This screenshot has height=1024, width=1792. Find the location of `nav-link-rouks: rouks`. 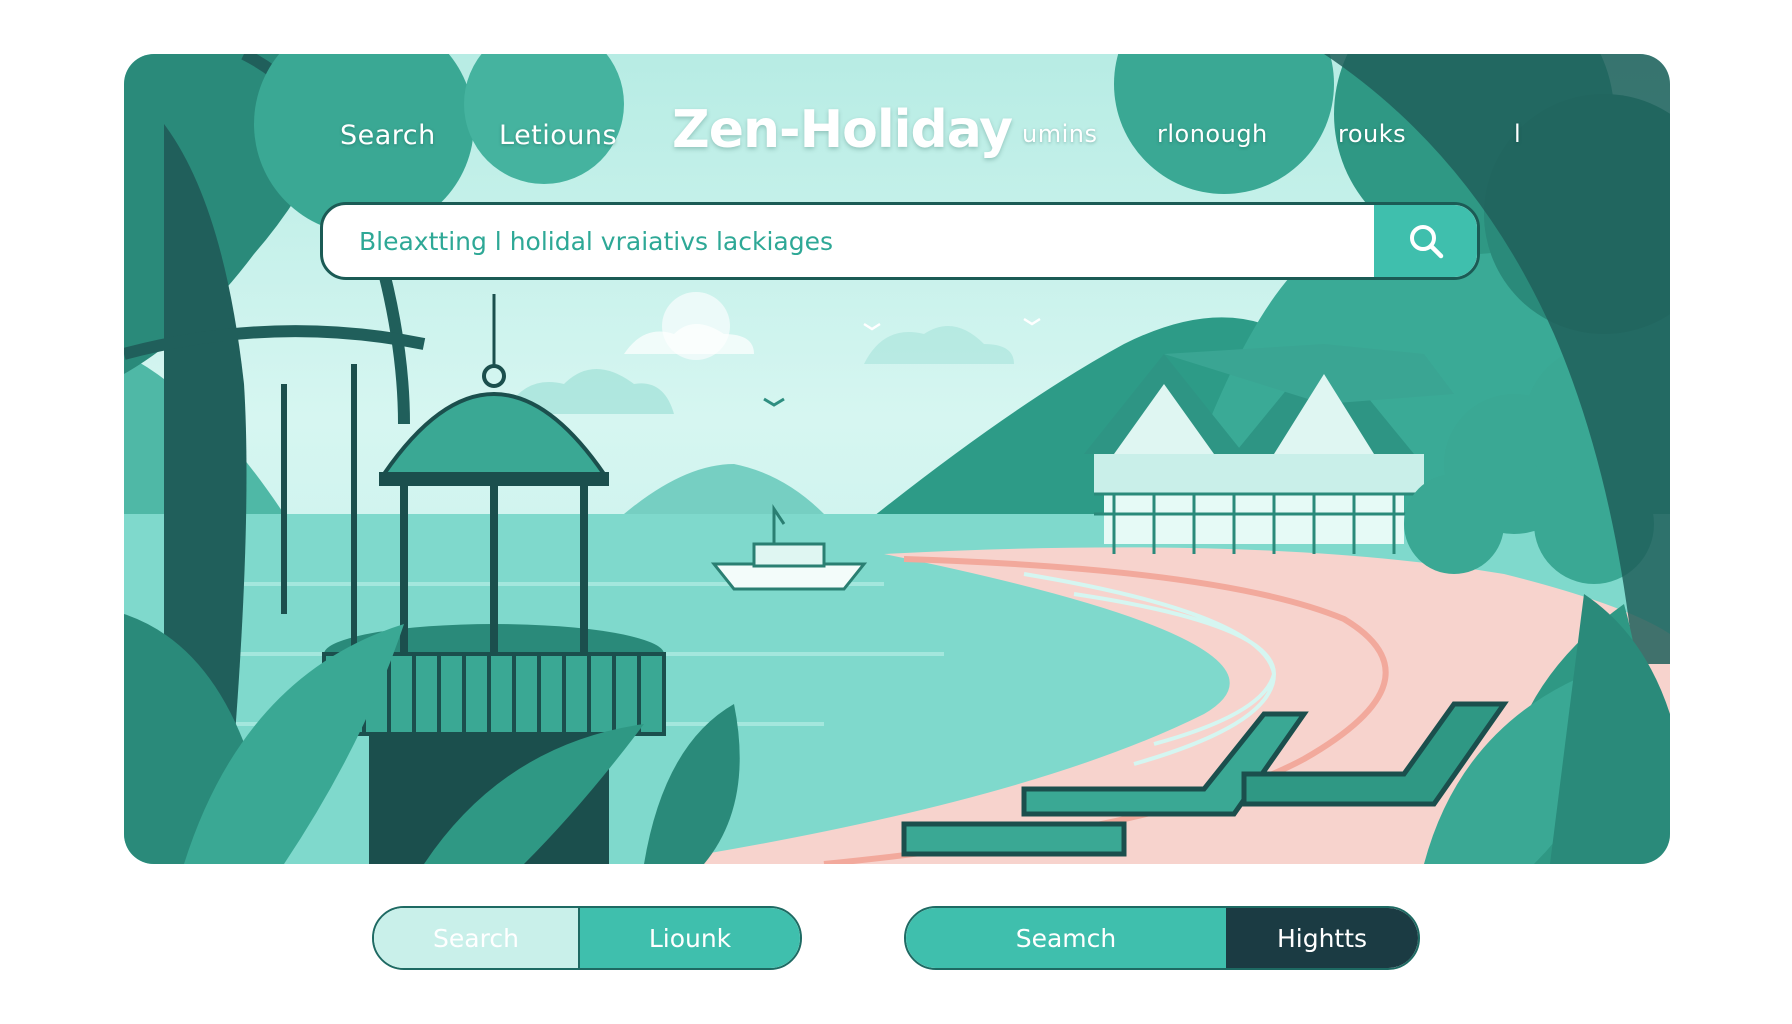

nav-link-rouks: rouks is located at coordinates (1372, 134).